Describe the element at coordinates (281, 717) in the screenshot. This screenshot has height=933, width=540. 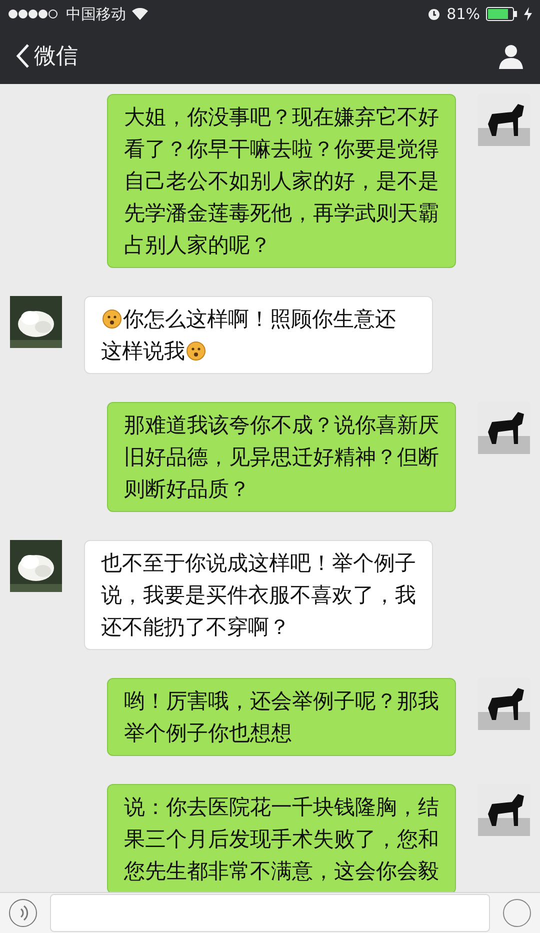
I see `message-bubble: 哟！厉害哦，还会举例子呢？那我举个例子你也想想` at that location.